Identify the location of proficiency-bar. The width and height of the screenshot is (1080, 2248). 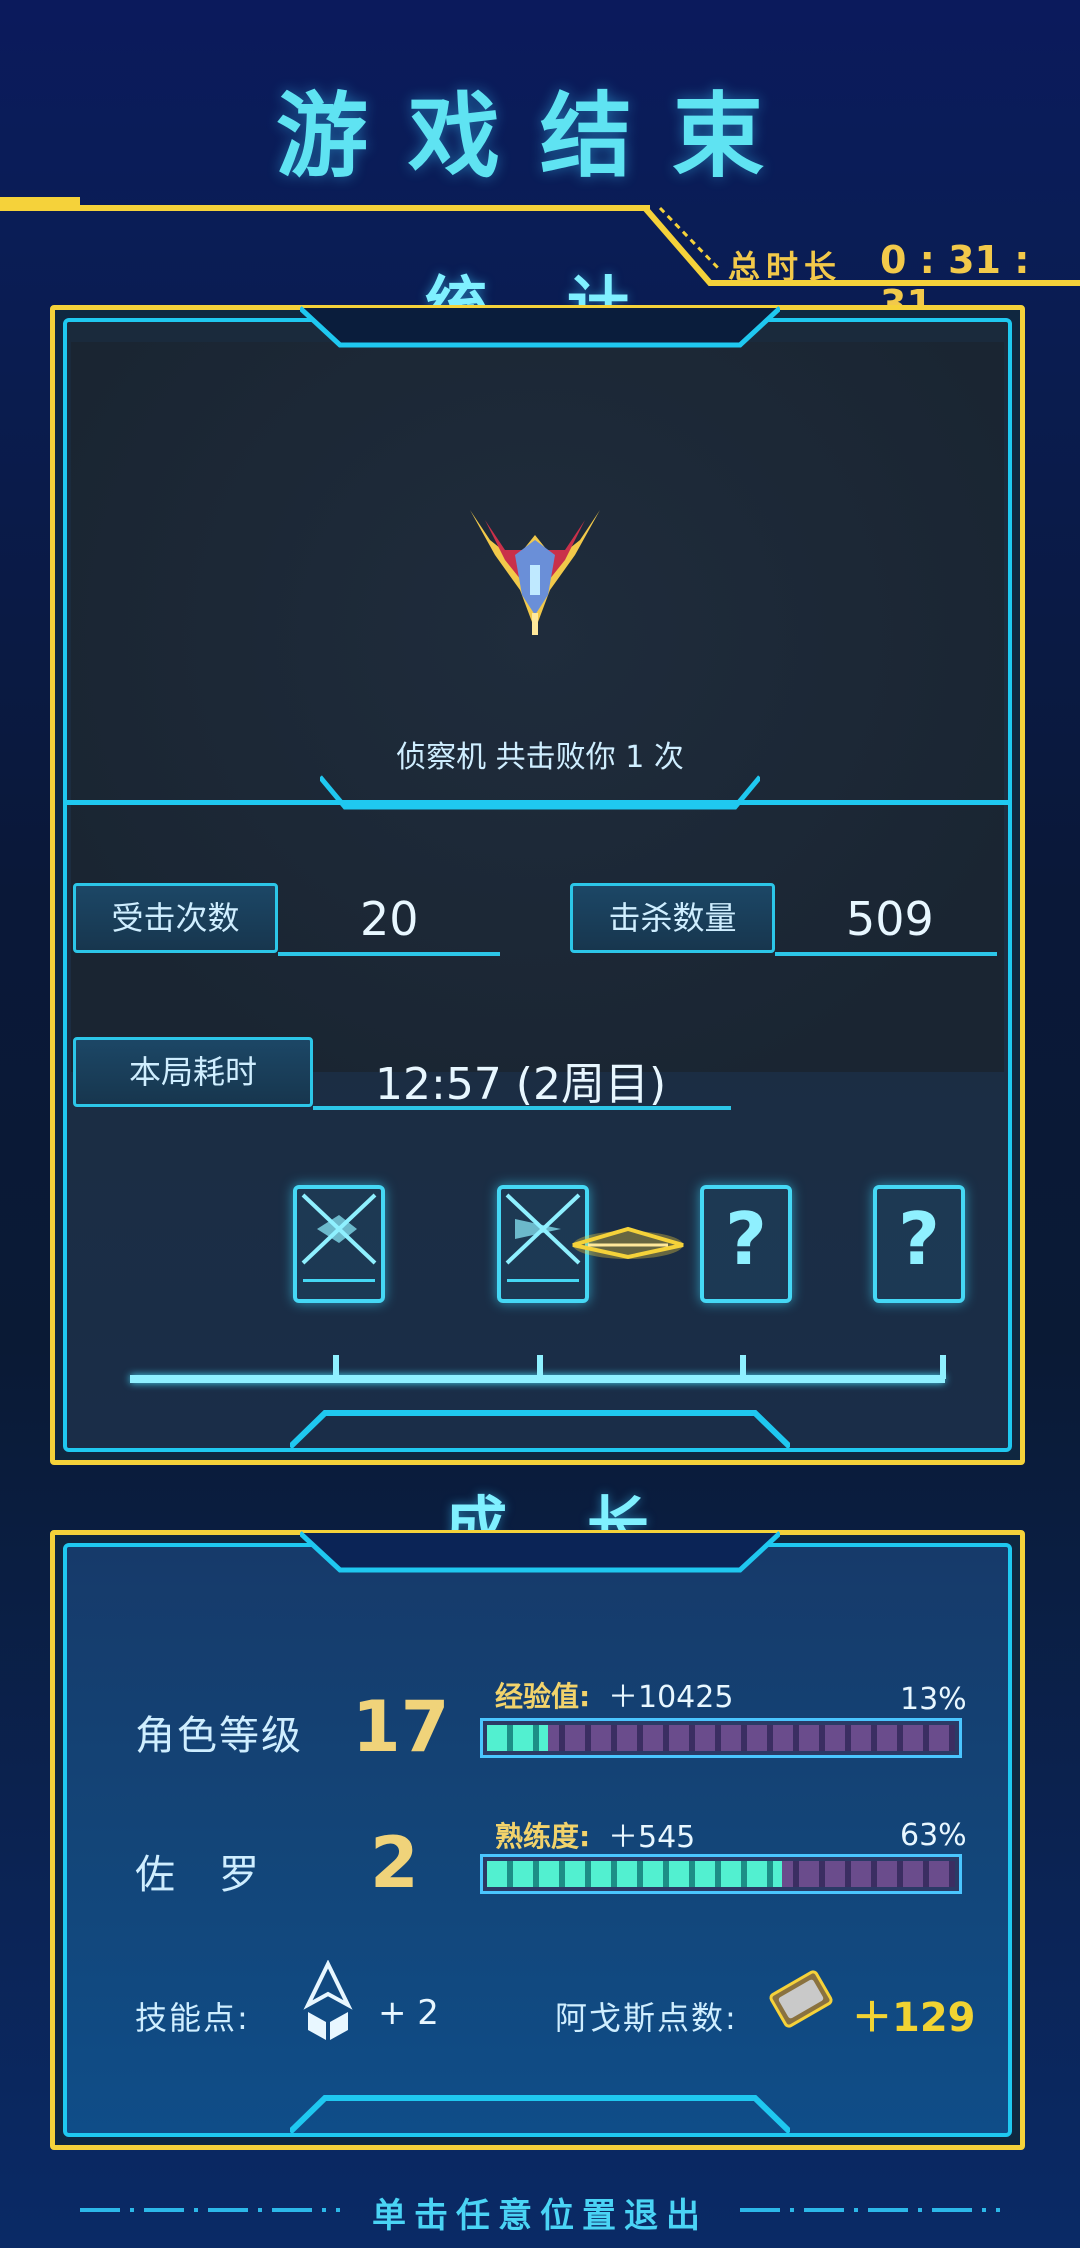
(721, 1874).